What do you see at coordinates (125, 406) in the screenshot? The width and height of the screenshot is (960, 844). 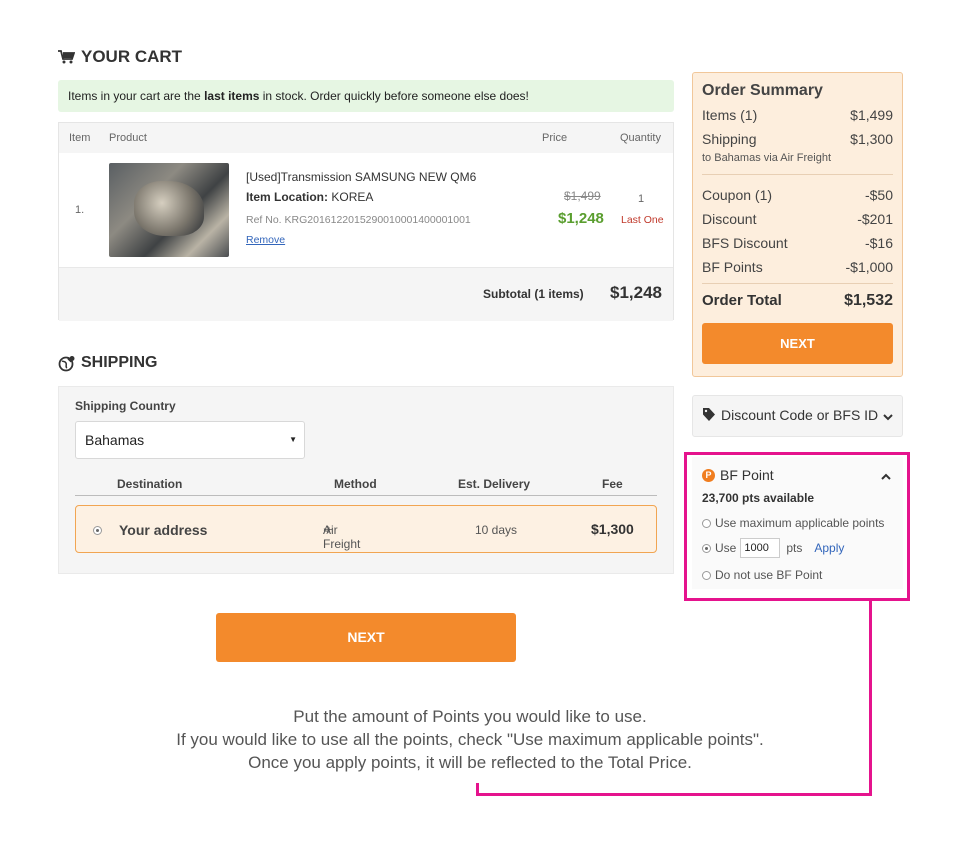 I see `country-label: Shipping Country` at bounding box center [125, 406].